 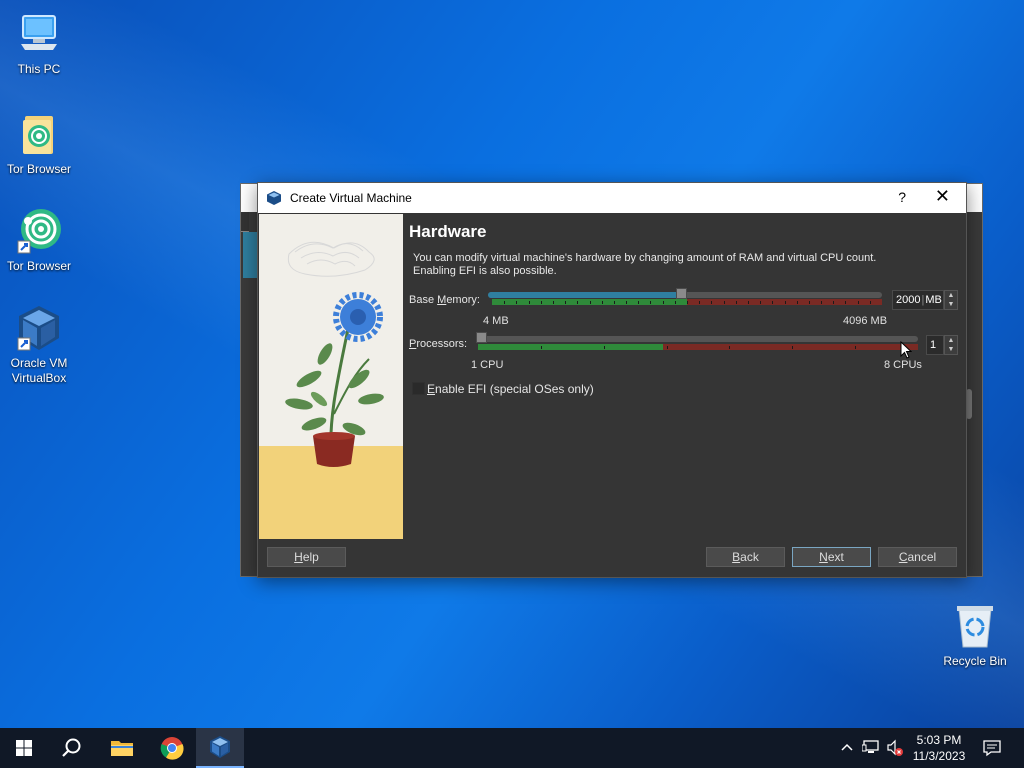 I want to click on scale-excessive-range, so click(x=790, y=347).